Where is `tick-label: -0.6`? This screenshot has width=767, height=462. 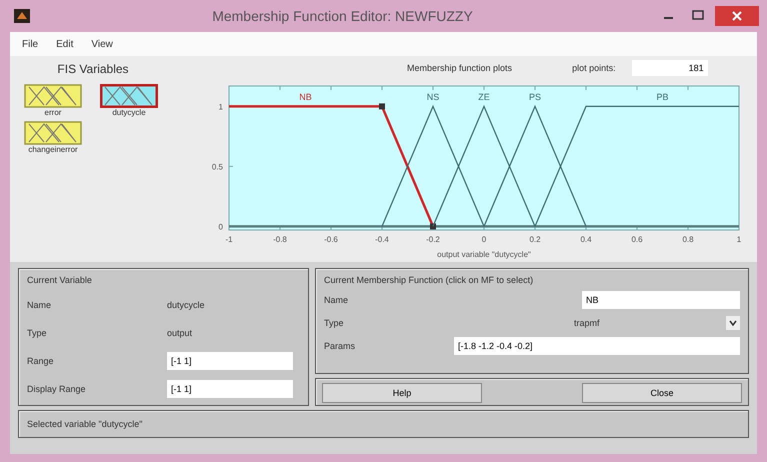 tick-label: -0.6 is located at coordinates (331, 239).